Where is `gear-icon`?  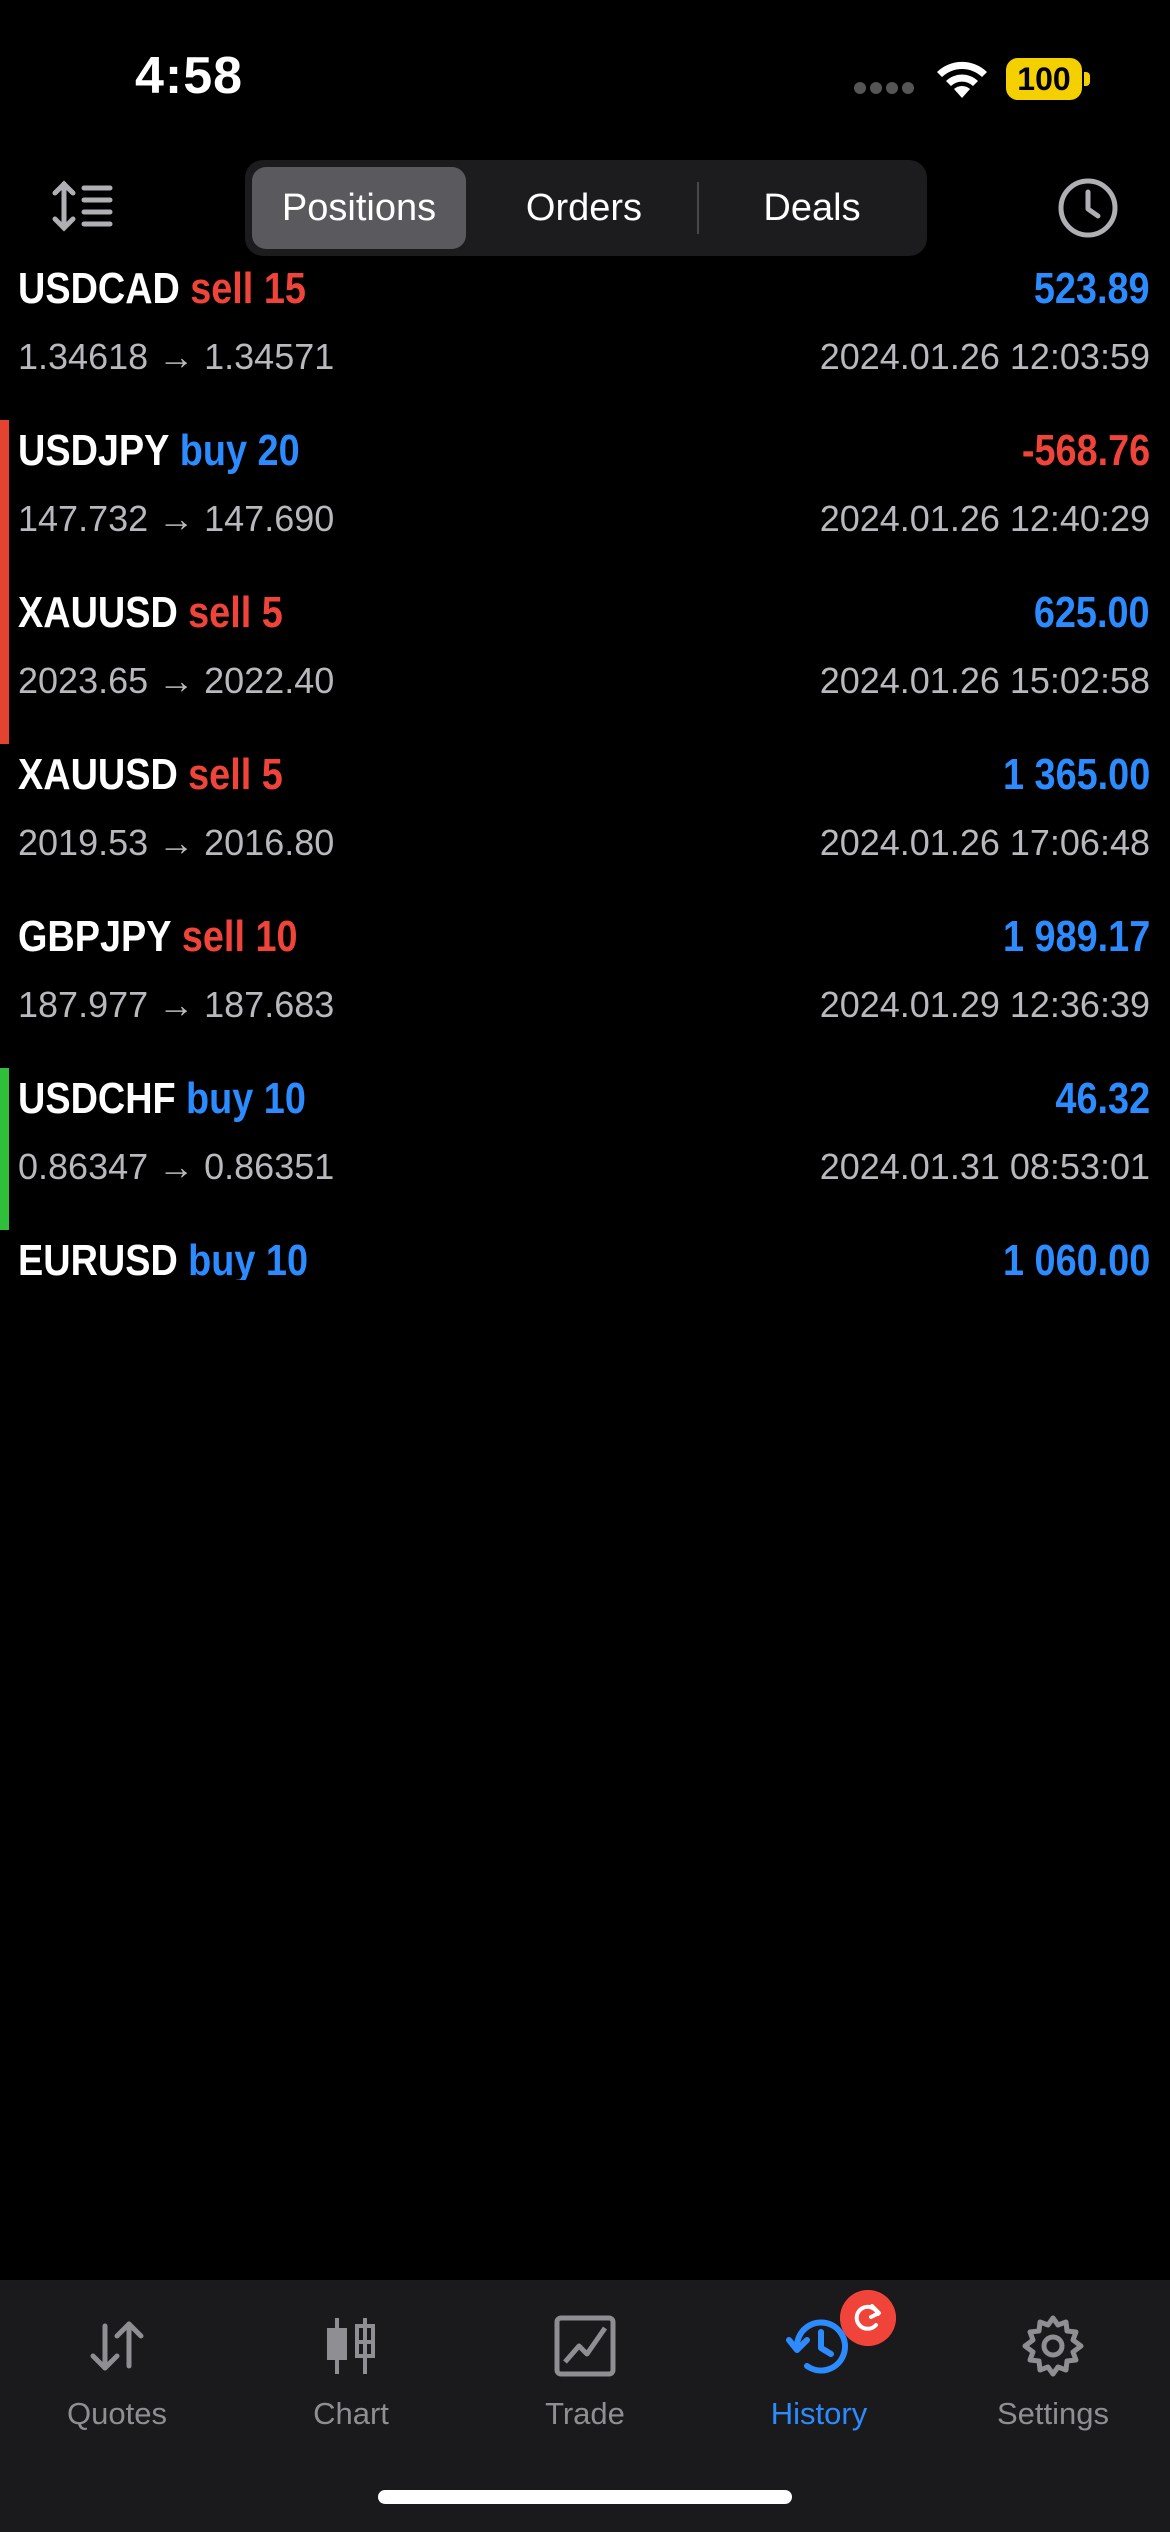 gear-icon is located at coordinates (1053, 2346).